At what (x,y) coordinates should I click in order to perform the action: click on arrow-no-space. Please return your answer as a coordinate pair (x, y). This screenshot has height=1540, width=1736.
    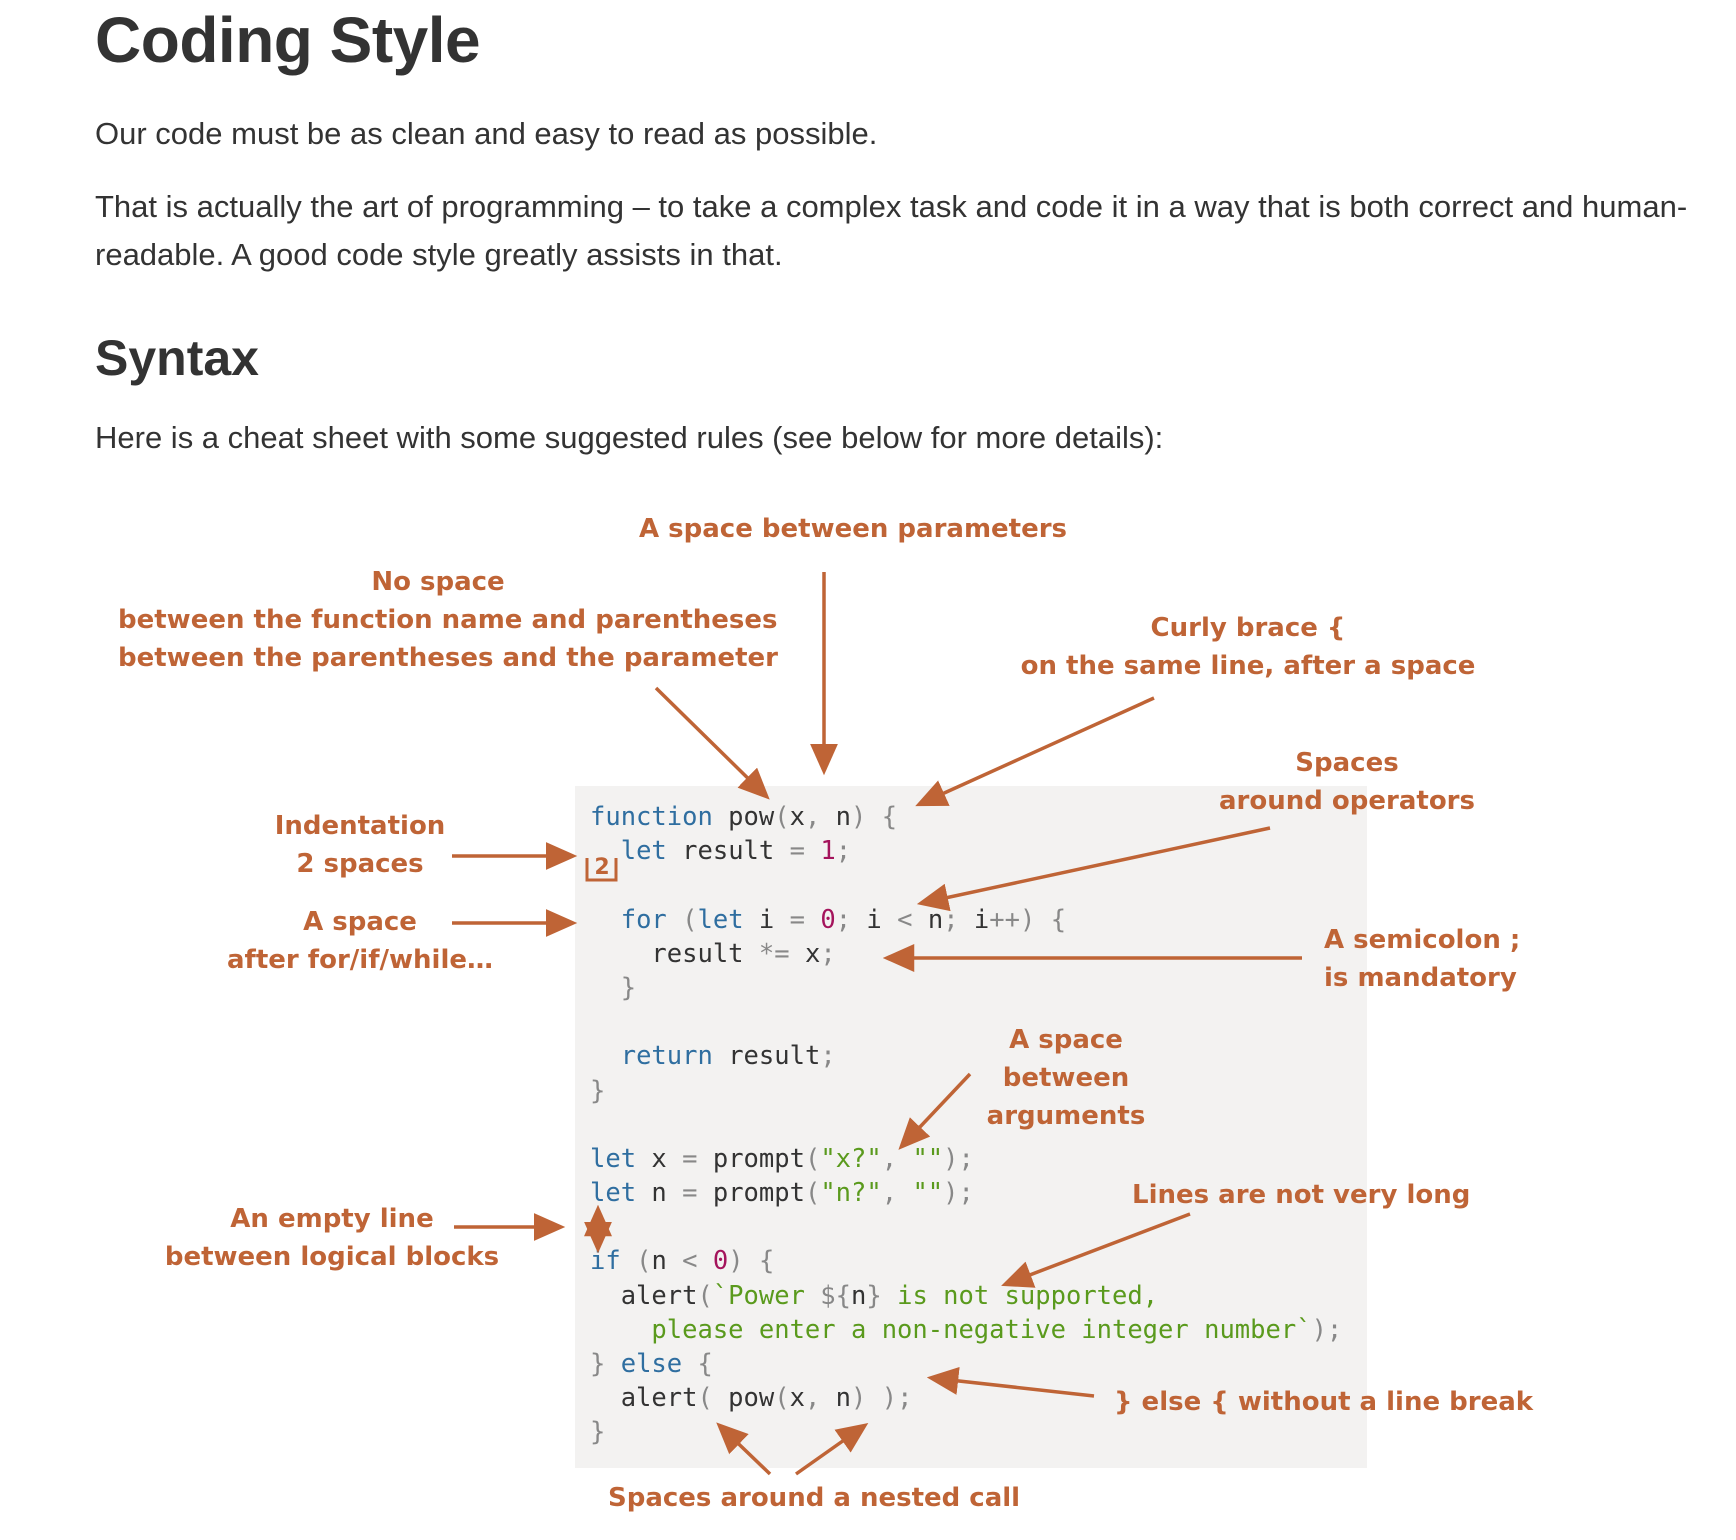
    Looking at the image, I should click on (712, 743).